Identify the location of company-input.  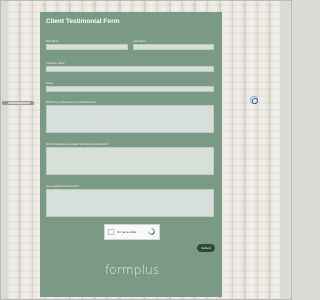
(130, 69).